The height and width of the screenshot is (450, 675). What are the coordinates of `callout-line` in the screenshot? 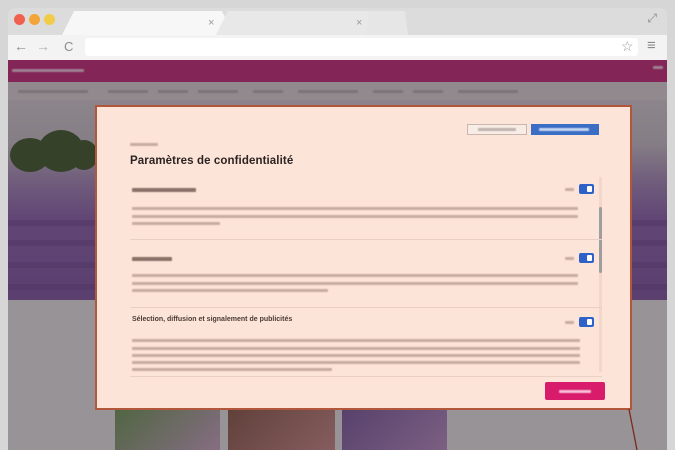 It's located at (633, 429).